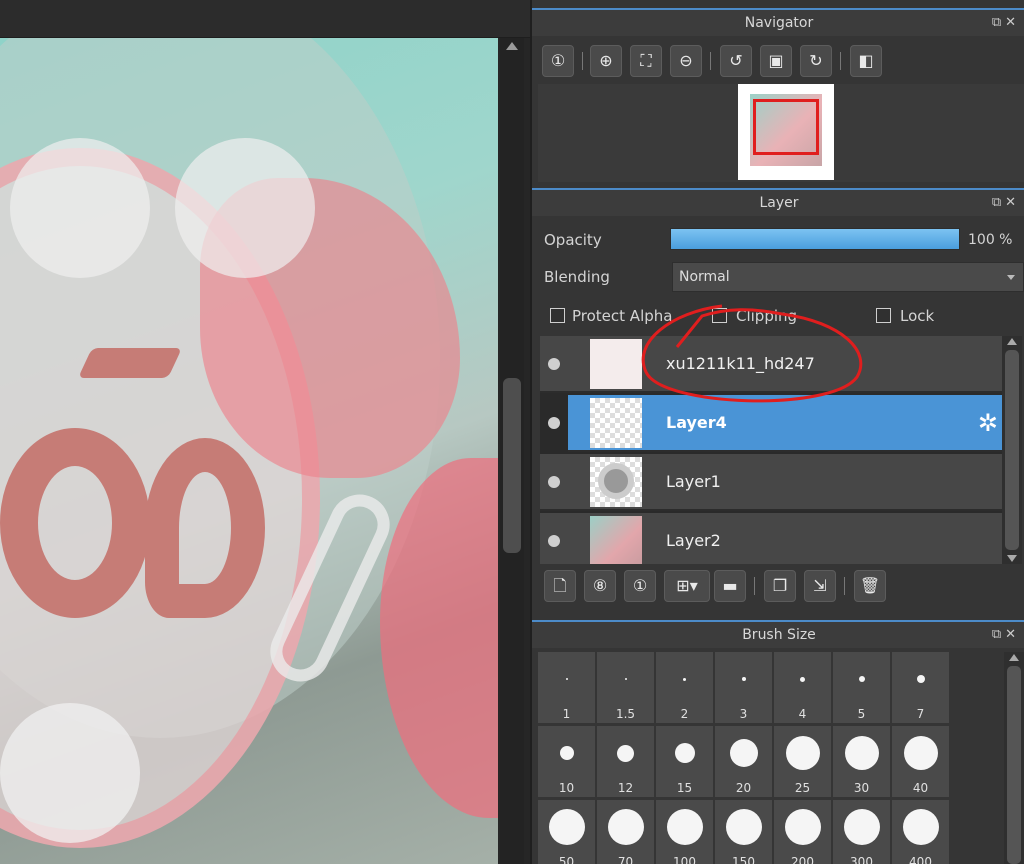 This screenshot has height=864, width=1024. What do you see at coordinates (866, 61) in the screenshot?
I see `flip-icon: ◧` at bounding box center [866, 61].